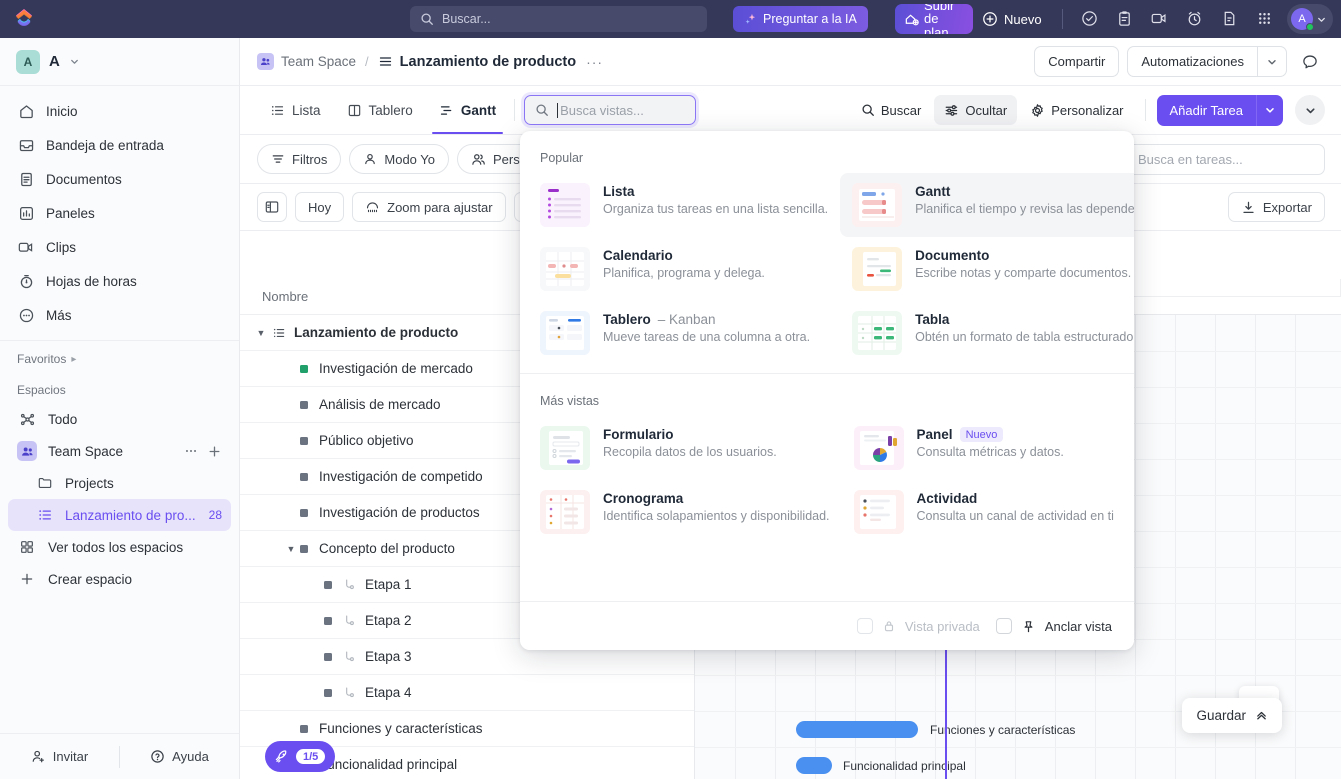 This screenshot has width=1341, height=779. Describe the element at coordinates (119, 547) in the screenshot. I see `sidebar-item-ver-todos-los-espacios: Ver todos los espacios` at that location.